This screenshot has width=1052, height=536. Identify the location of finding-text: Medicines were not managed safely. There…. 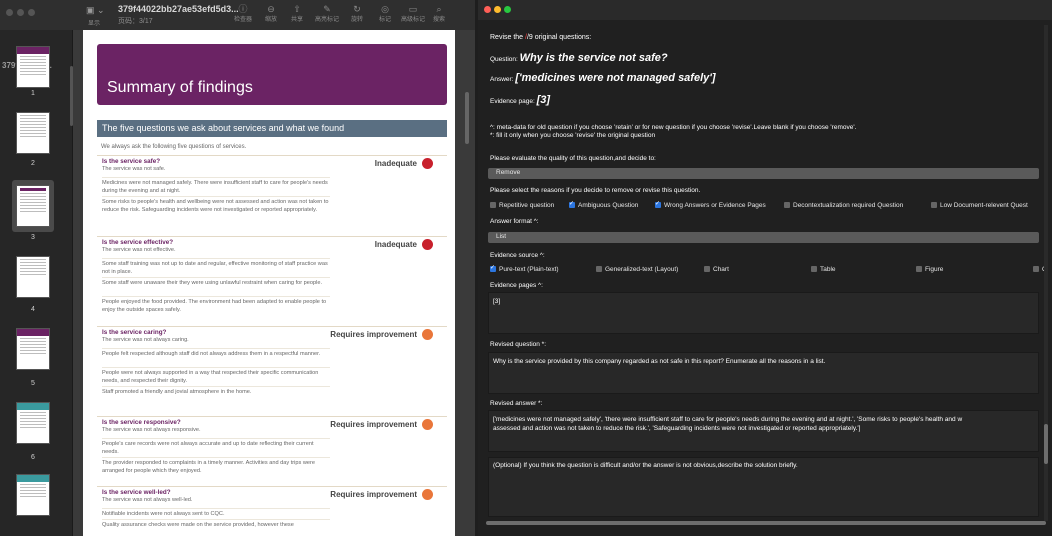
(216, 186).